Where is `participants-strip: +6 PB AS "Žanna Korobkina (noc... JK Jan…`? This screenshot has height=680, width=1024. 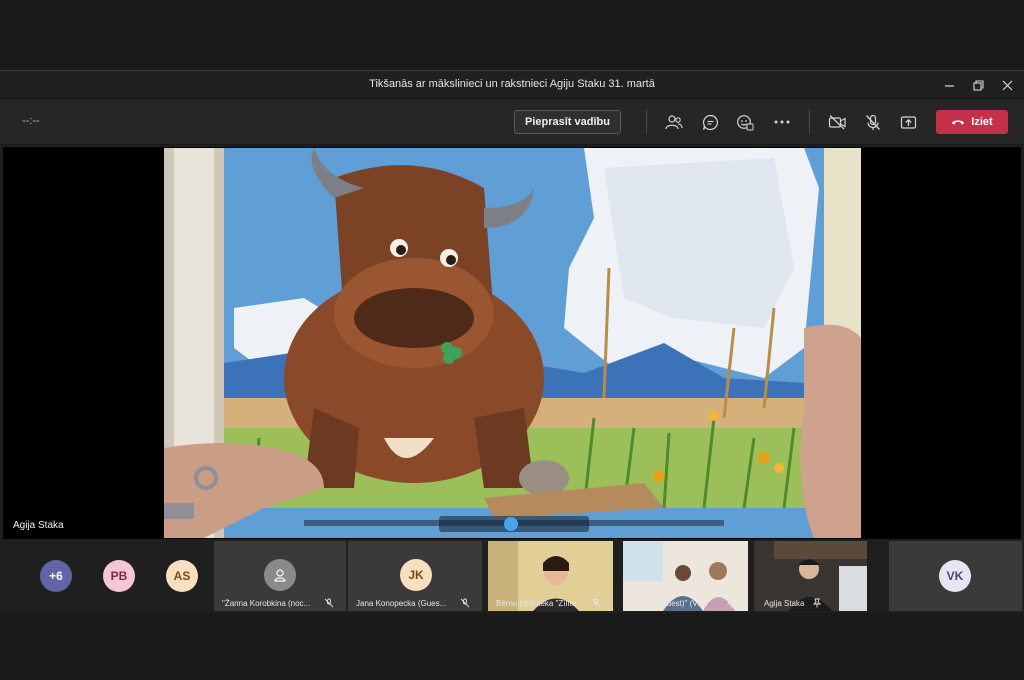 participants-strip: +6 PB AS "Žanna Korobkina (noc... JK Jan… is located at coordinates (512, 577).